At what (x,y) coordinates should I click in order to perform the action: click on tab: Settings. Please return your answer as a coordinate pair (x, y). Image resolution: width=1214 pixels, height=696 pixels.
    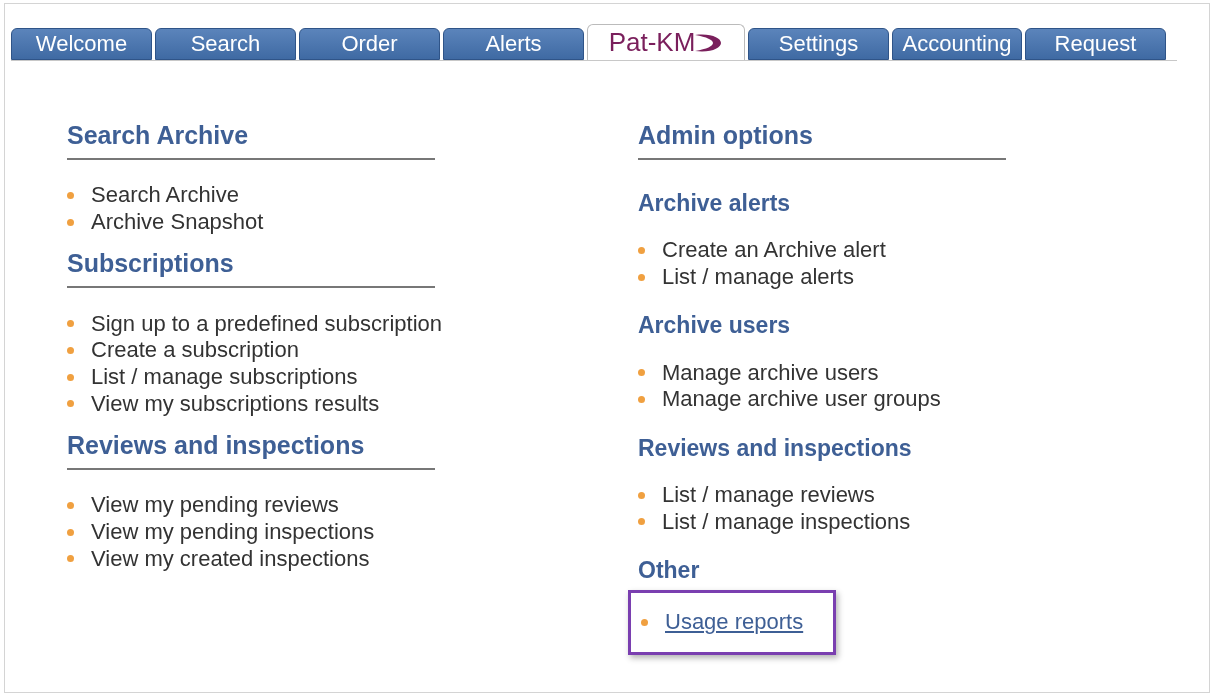
    Looking at the image, I should click on (818, 44).